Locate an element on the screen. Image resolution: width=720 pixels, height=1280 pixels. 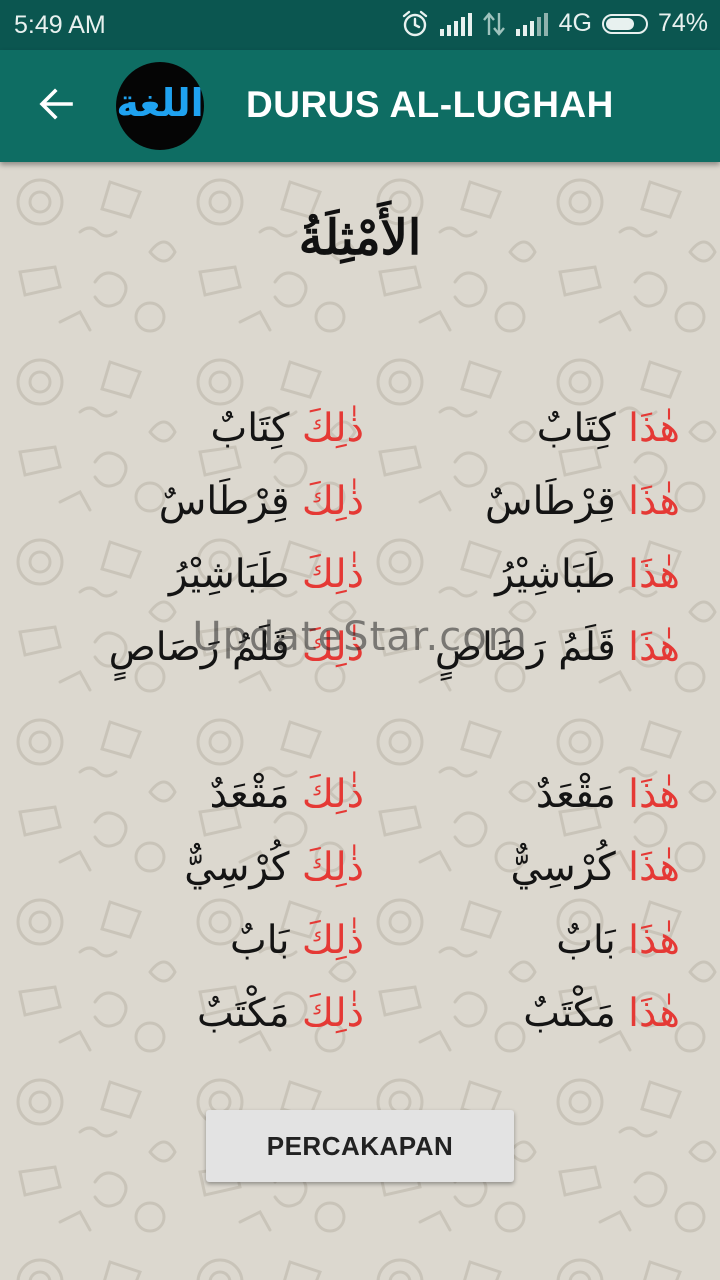
far-noun: مَكْتَبٌ is located at coordinates (243, 1013).